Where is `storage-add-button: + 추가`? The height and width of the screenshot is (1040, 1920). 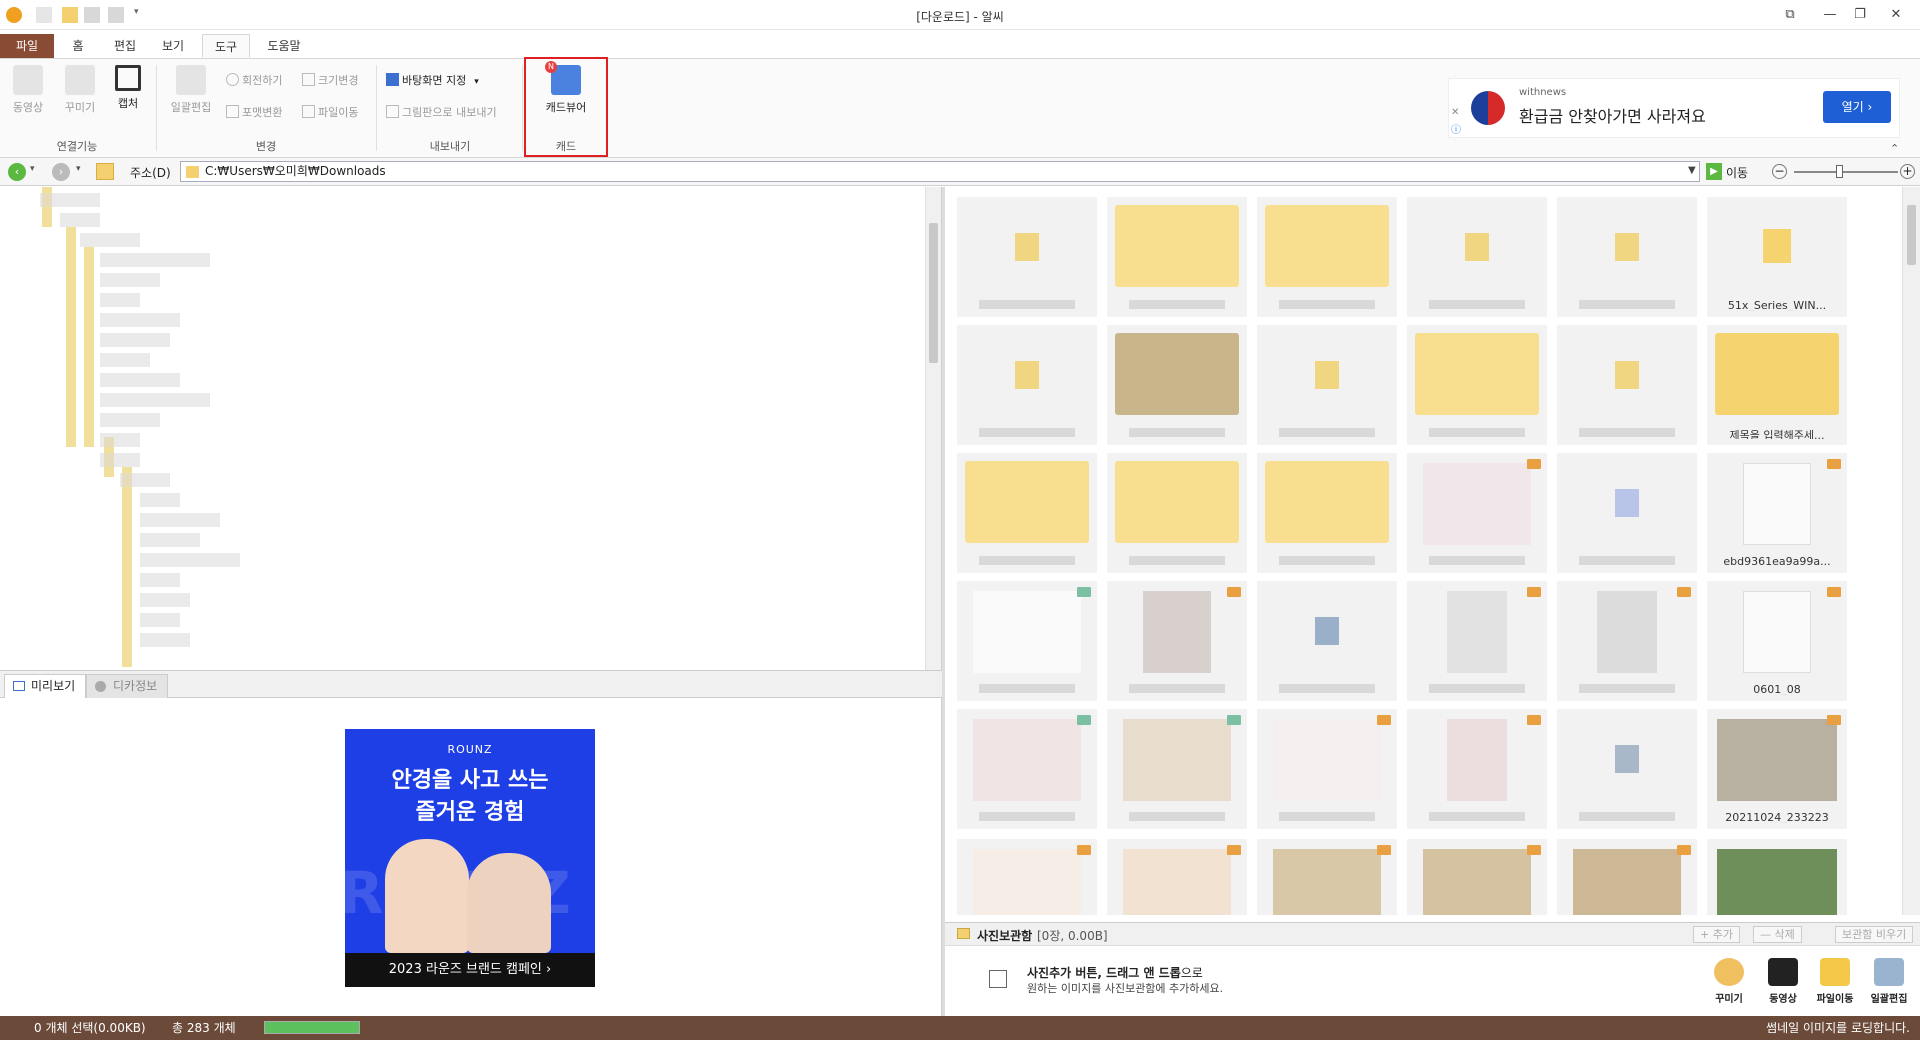
storage-add-button: + 추가 is located at coordinates (1716, 934).